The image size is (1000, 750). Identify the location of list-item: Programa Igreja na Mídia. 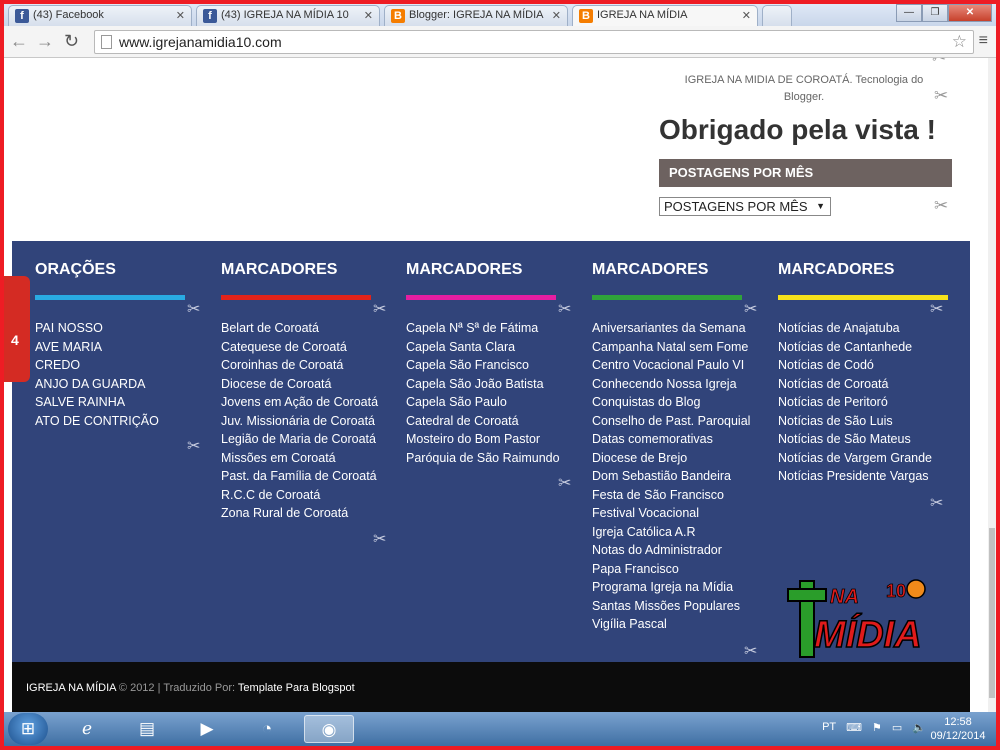
(674, 587).